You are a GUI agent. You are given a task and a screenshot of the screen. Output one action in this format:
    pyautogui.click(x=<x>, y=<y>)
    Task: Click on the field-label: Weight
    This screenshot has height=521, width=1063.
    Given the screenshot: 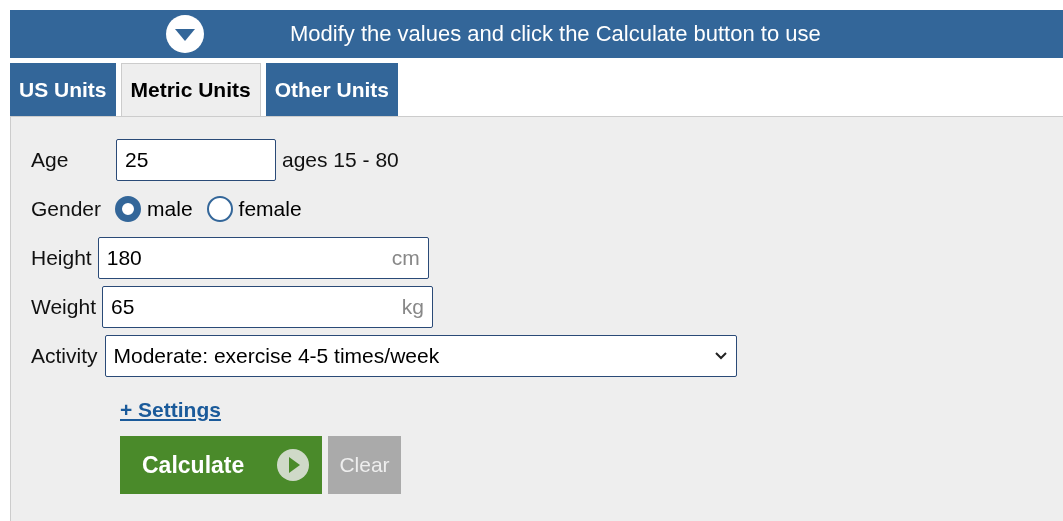 What is the action you would take?
    pyautogui.click(x=63, y=306)
    